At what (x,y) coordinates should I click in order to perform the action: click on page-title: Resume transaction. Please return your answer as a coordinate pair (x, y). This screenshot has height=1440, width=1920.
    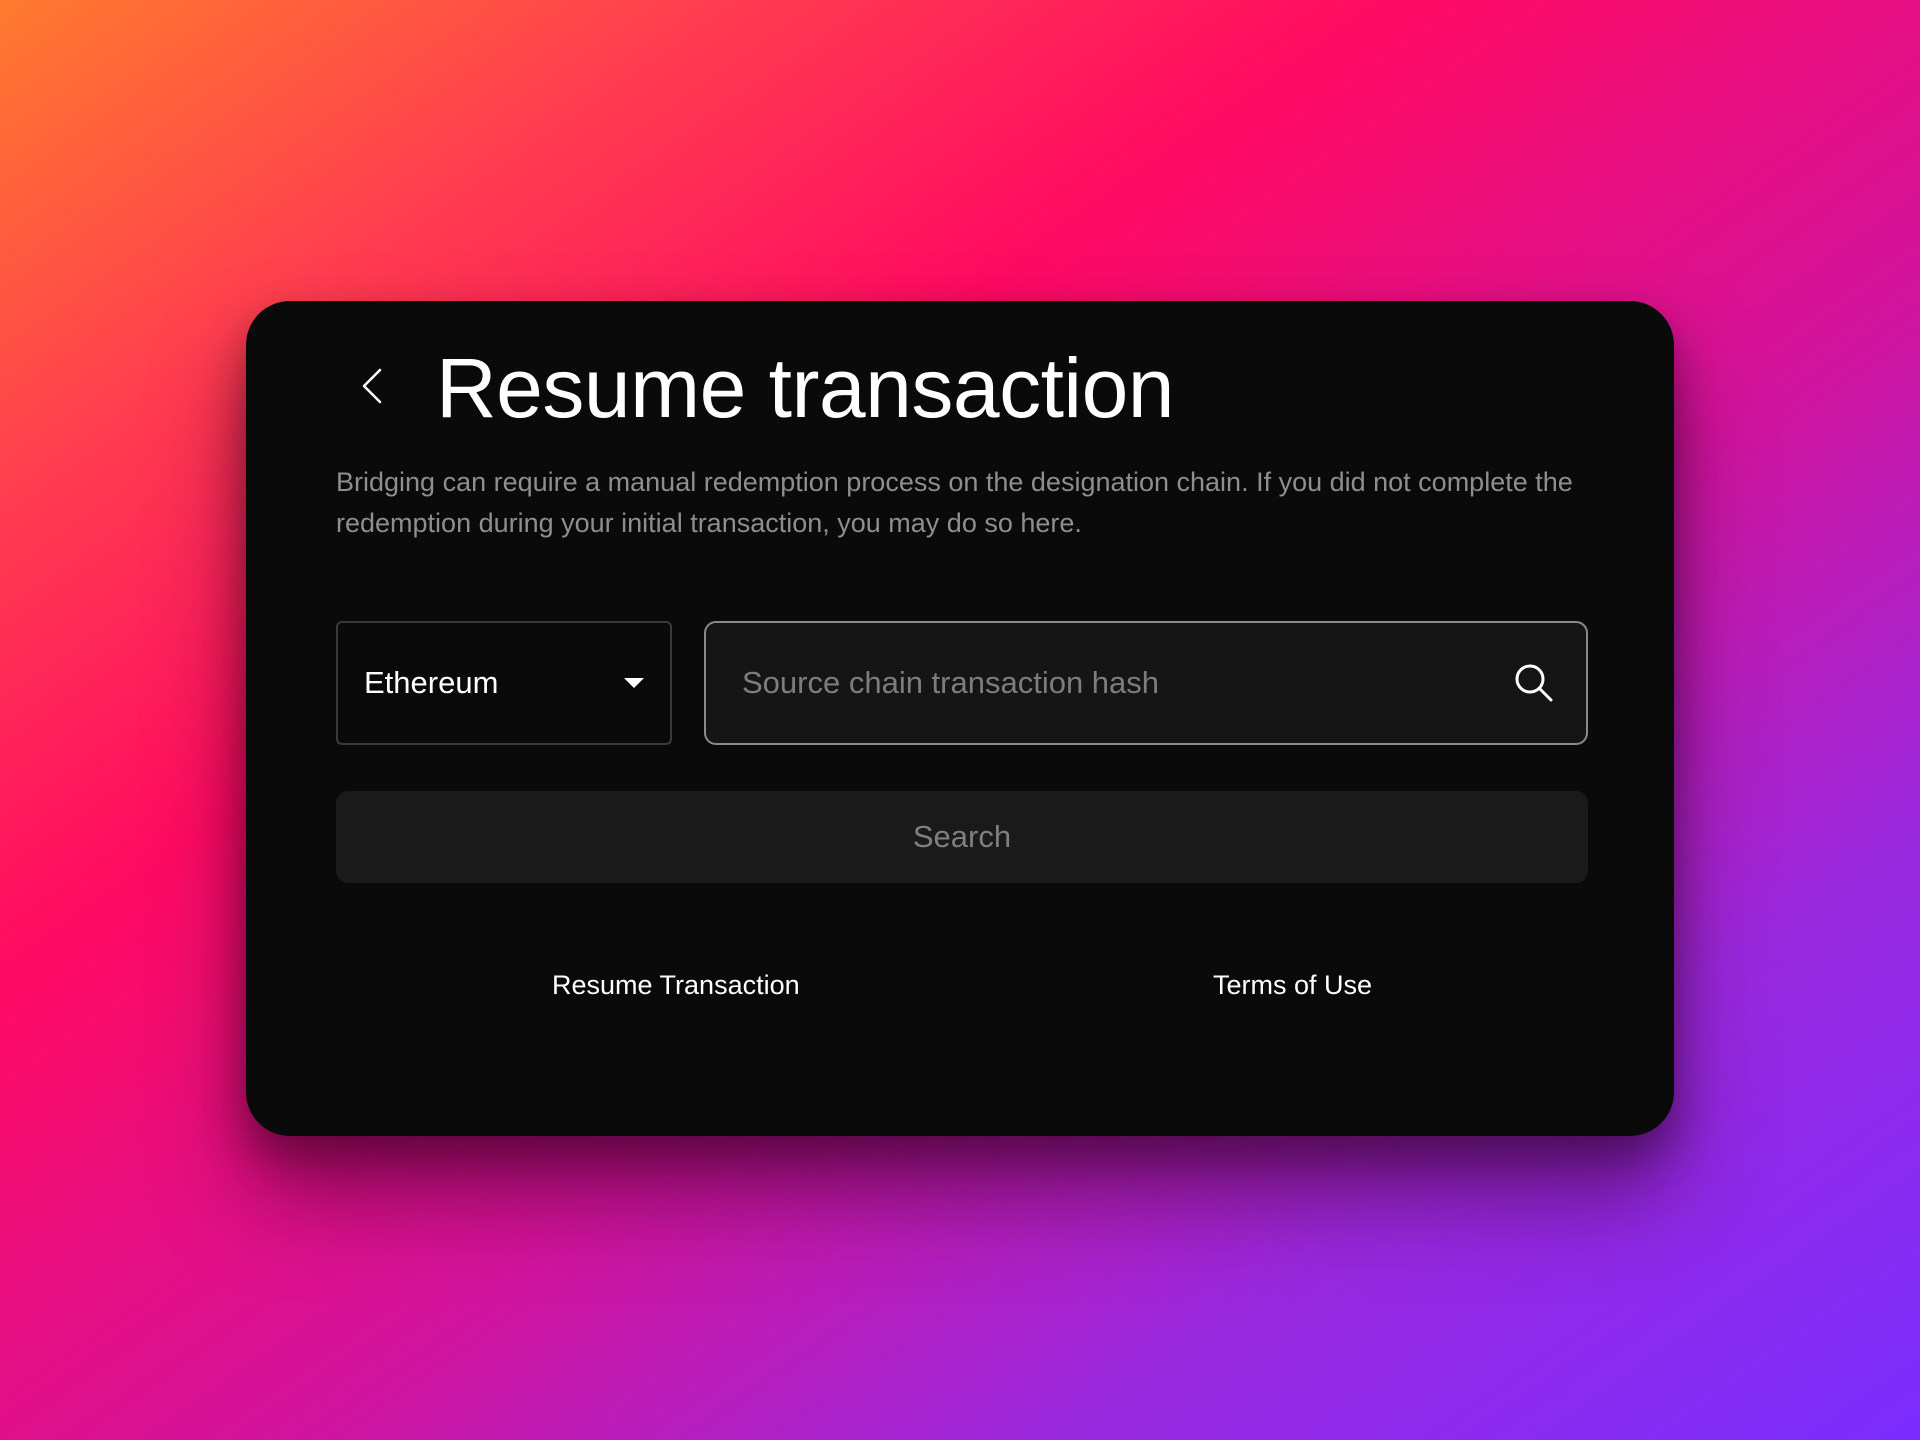
    Looking at the image, I should click on (805, 388).